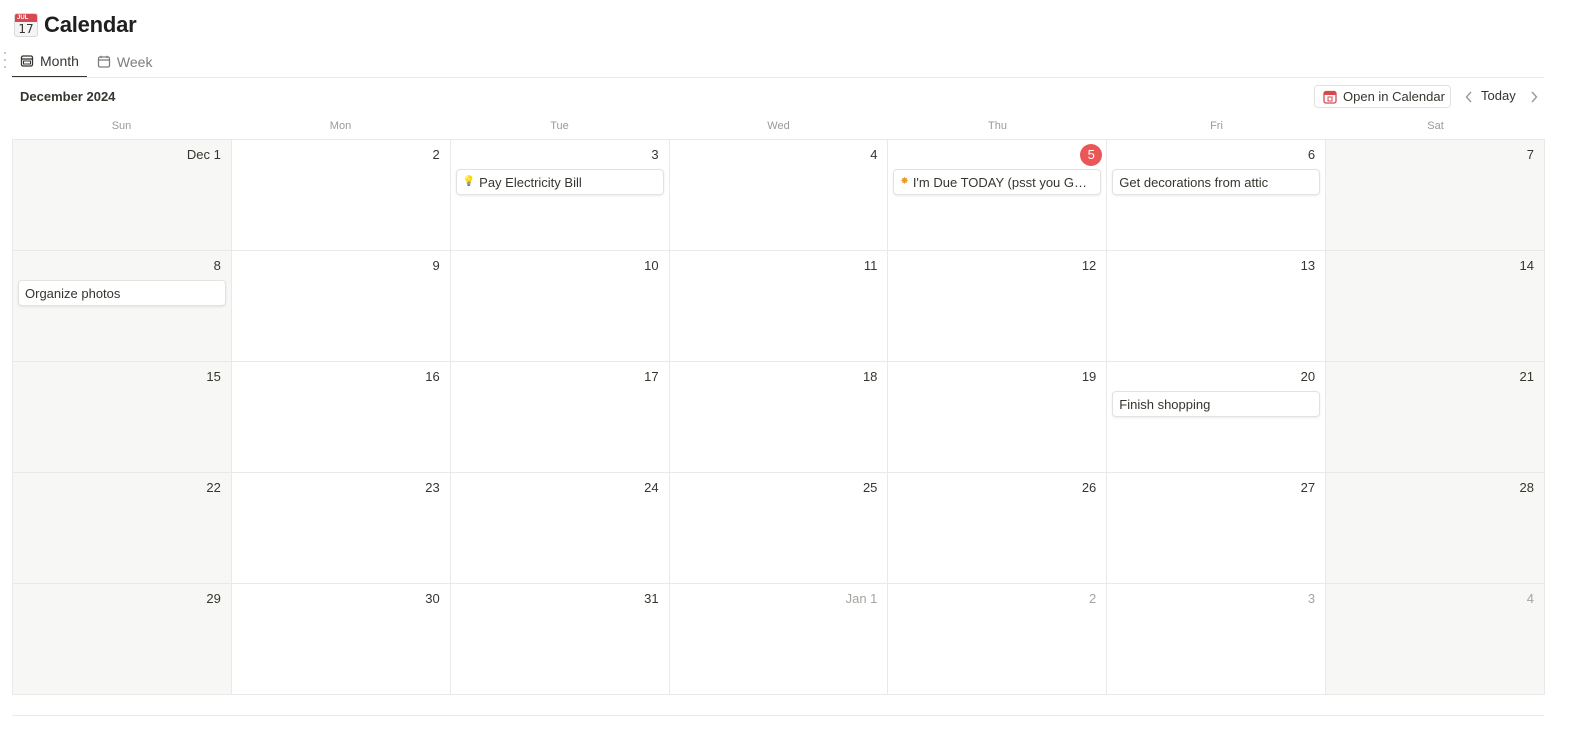 The width and height of the screenshot is (1588, 731). Describe the element at coordinates (1526, 487) in the screenshot. I see `day-number: 28` at that location.